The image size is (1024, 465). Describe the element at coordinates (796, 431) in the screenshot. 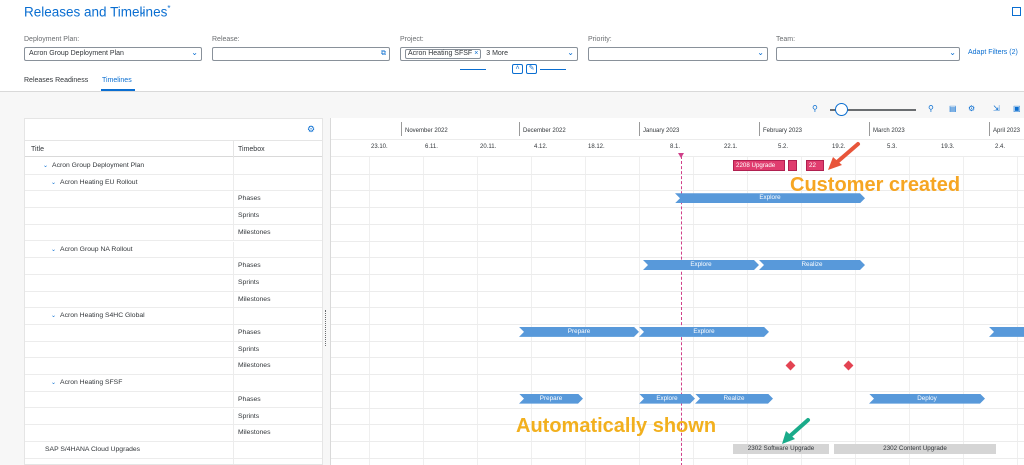

I see `arrow-green-icon` at that location.